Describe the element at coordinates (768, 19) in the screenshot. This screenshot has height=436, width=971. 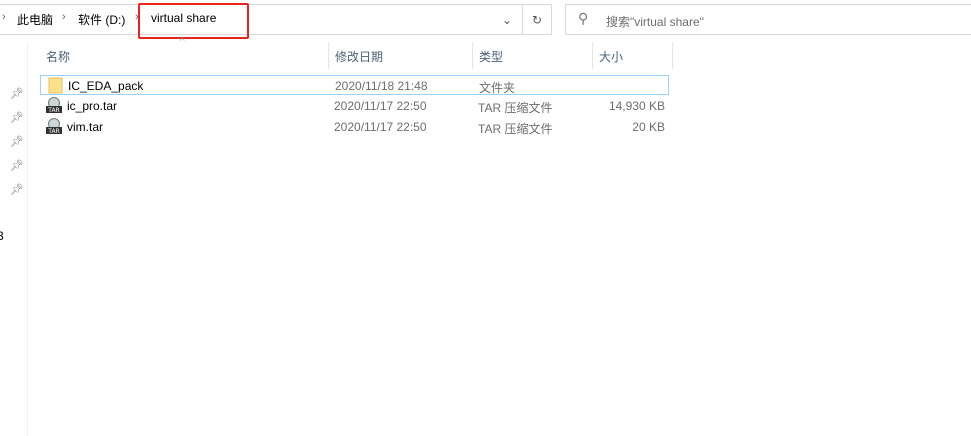
I see `search-box: ⚲ 搜索"virtual share"` at that location.